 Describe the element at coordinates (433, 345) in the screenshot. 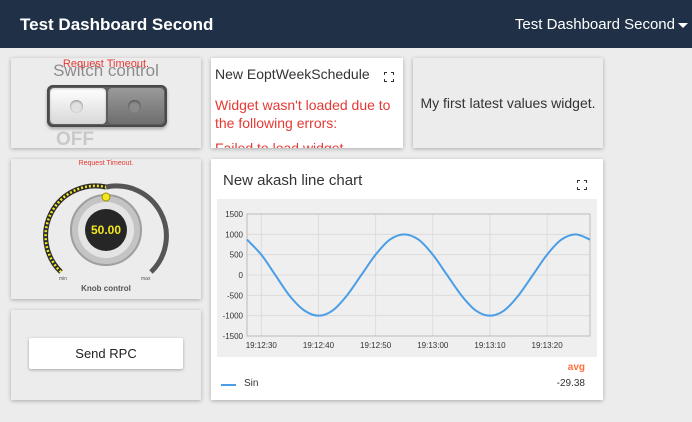

I see `x-tick-label: 19:13:00` at that location.